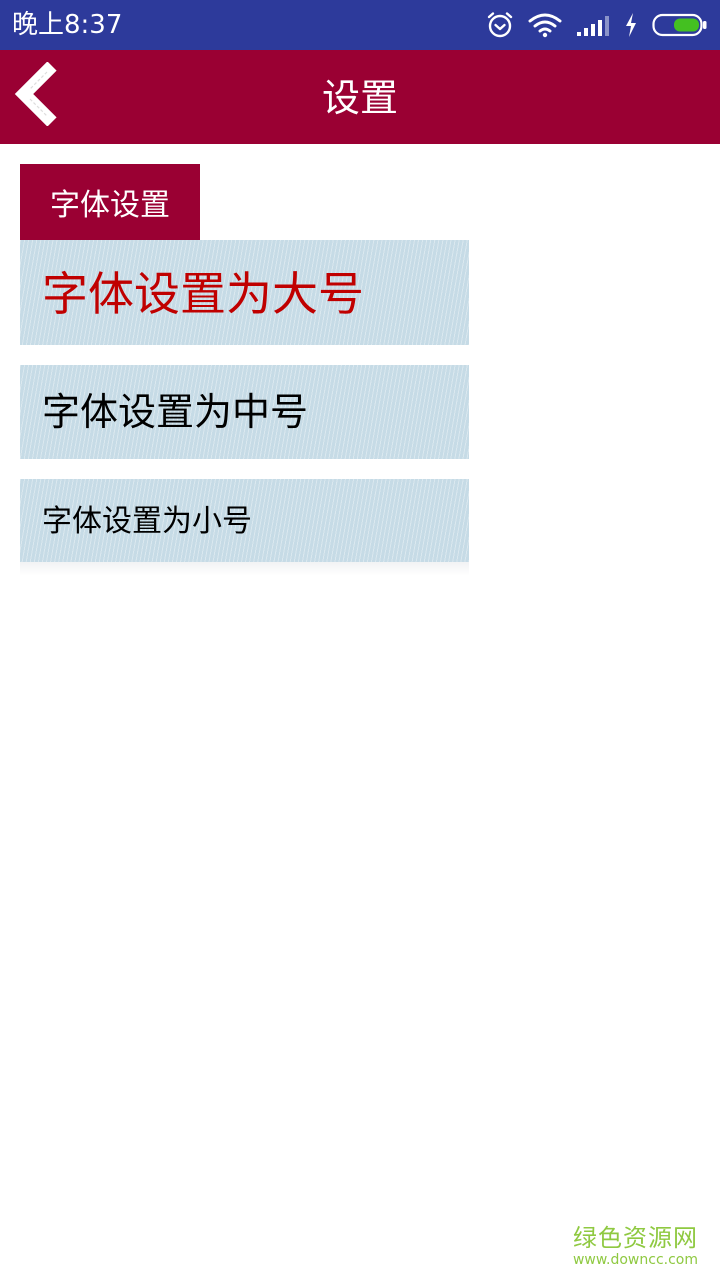 Image resolution: width=720 pixels, height=1280 pixels. I want to click on option-label: 字体设置为小号, so click(147, 521).